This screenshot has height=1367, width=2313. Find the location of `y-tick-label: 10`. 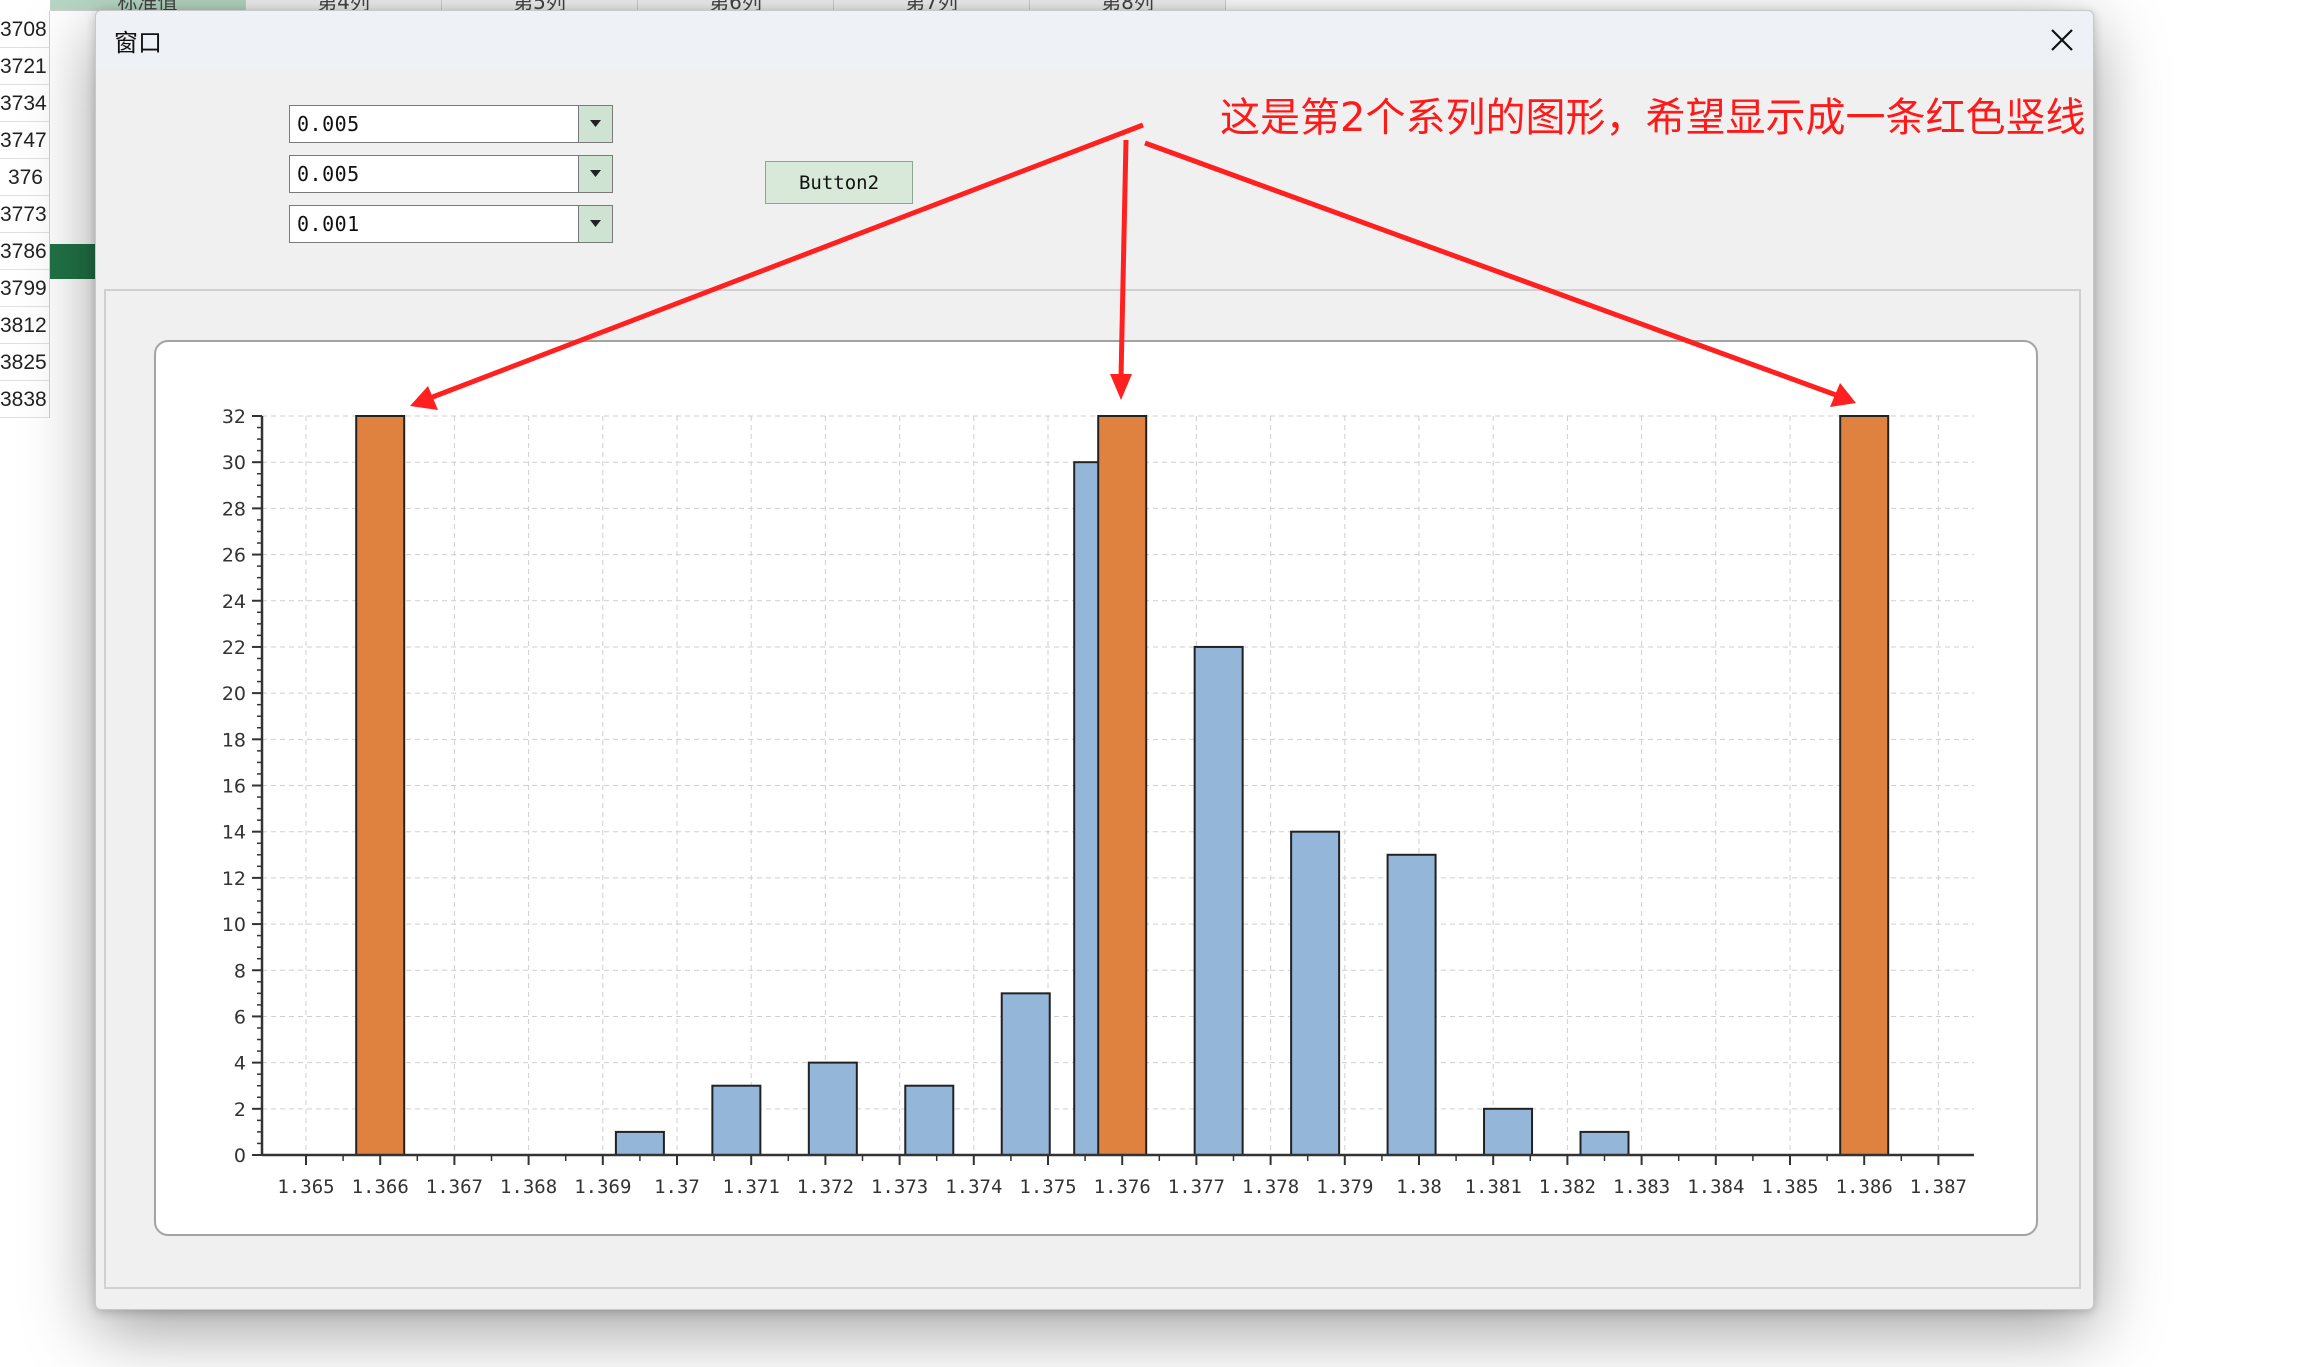

y-tick-label: 10 is located at coordinates (234, 925).